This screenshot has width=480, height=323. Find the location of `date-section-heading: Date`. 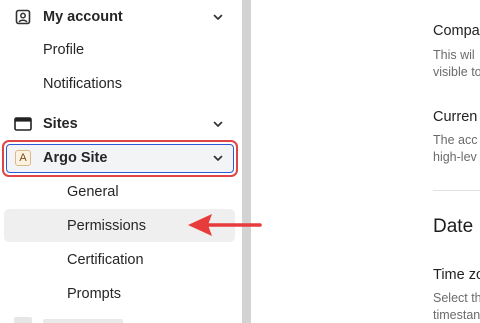

date-section-heading: Date is located at coordinates (453, 226).